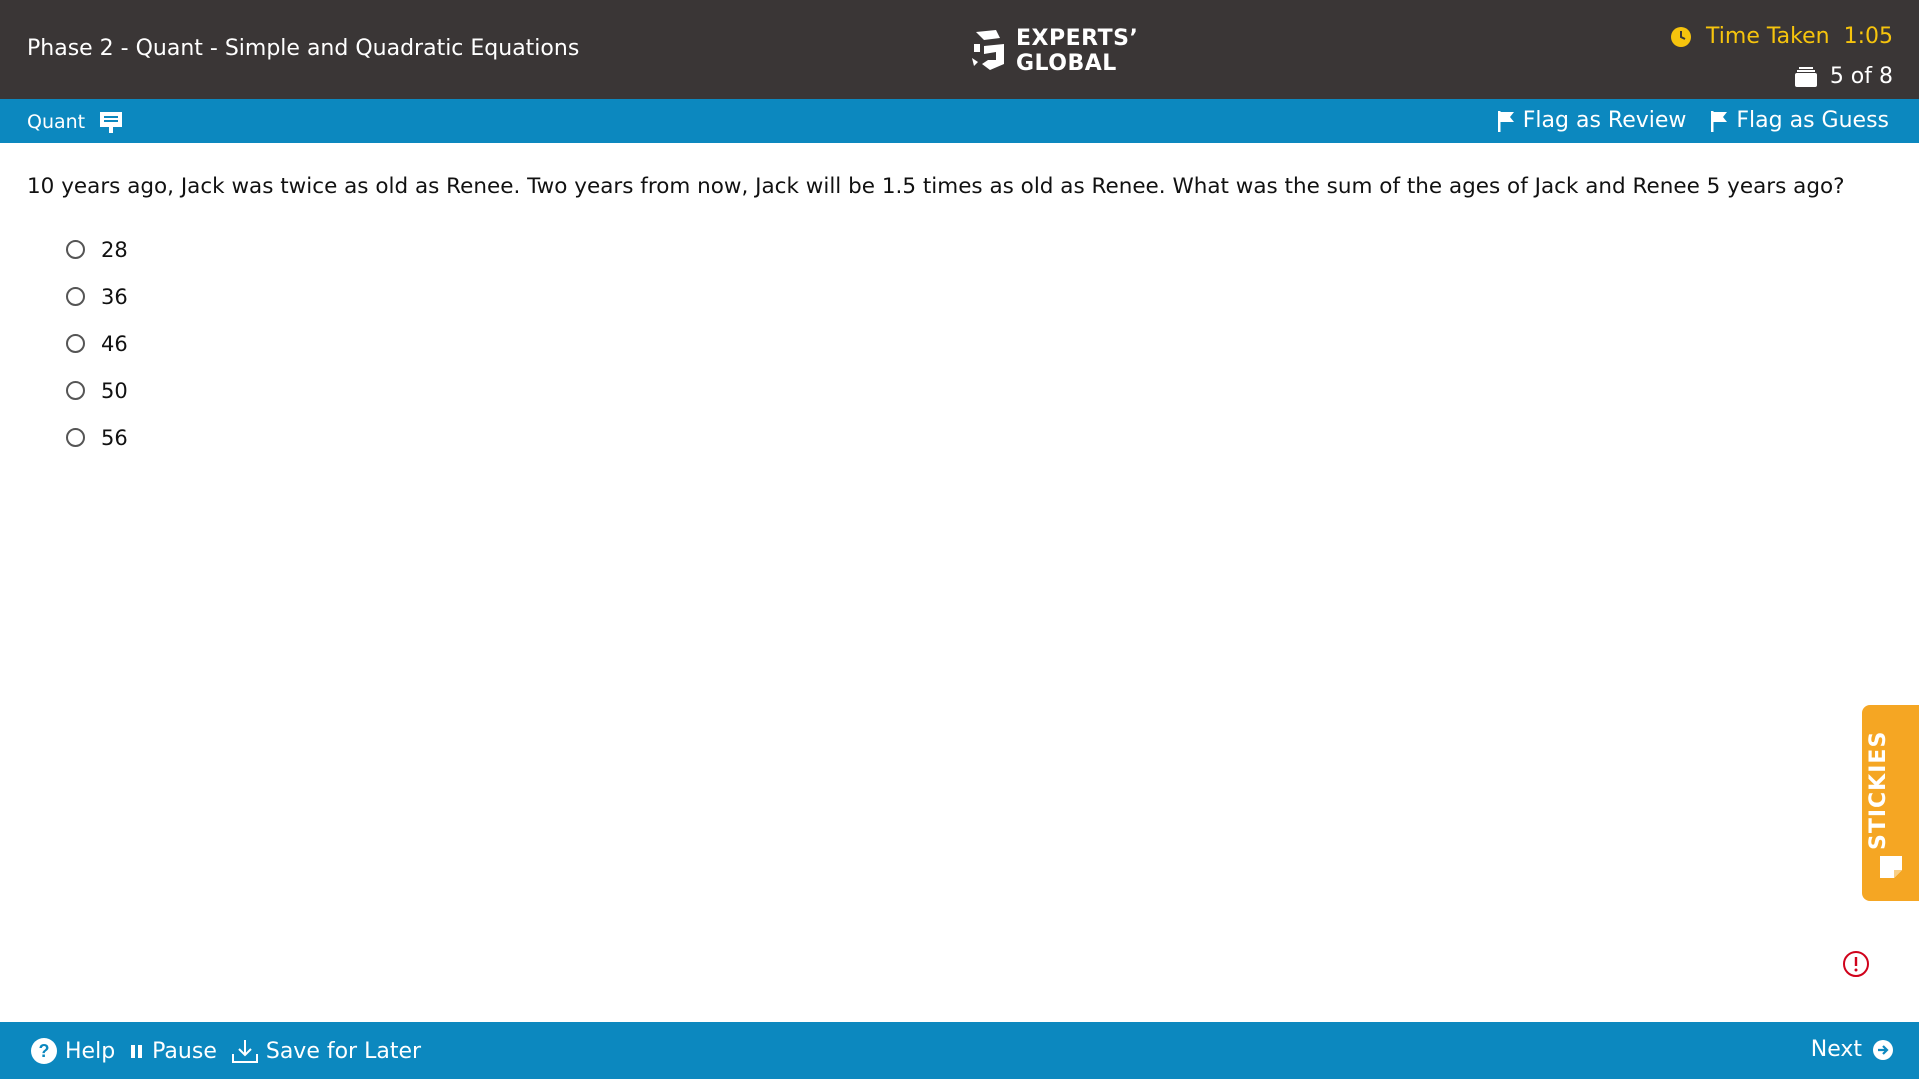 This screenshot has height=1079, width=1919. I want to click on option-label: 46, so click(114, 343).